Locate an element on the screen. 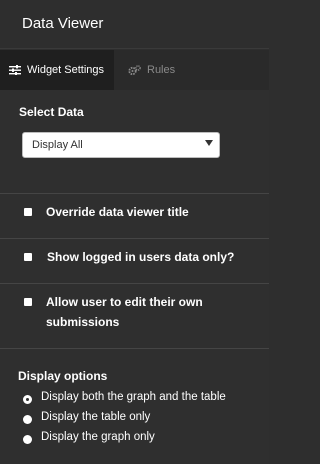 This screenshot has height=464, width=320. checkbox-allow-edit-label-line2: submissions is located at coordinates (83, 322).